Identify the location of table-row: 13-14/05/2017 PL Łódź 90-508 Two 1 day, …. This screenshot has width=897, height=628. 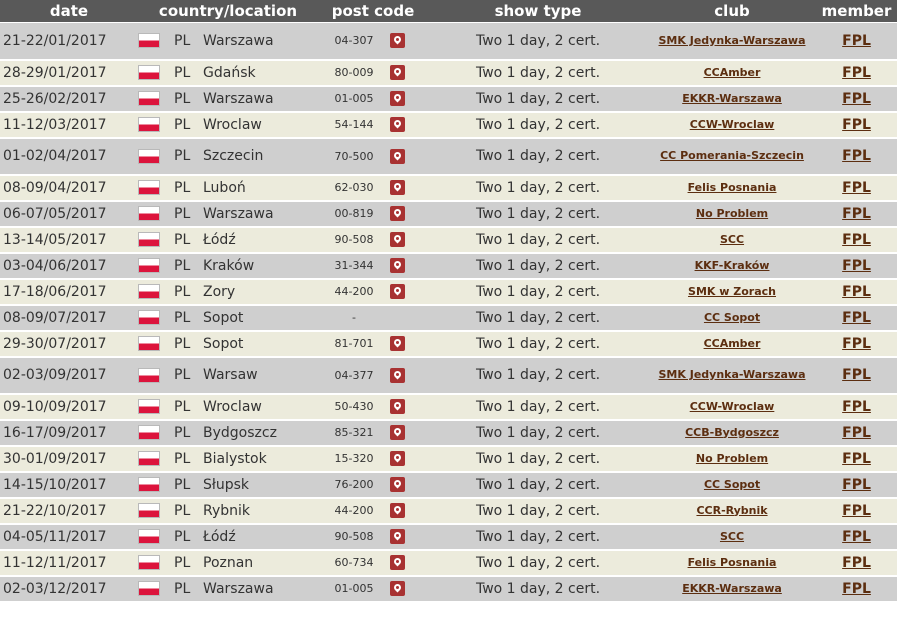
(448, 240).